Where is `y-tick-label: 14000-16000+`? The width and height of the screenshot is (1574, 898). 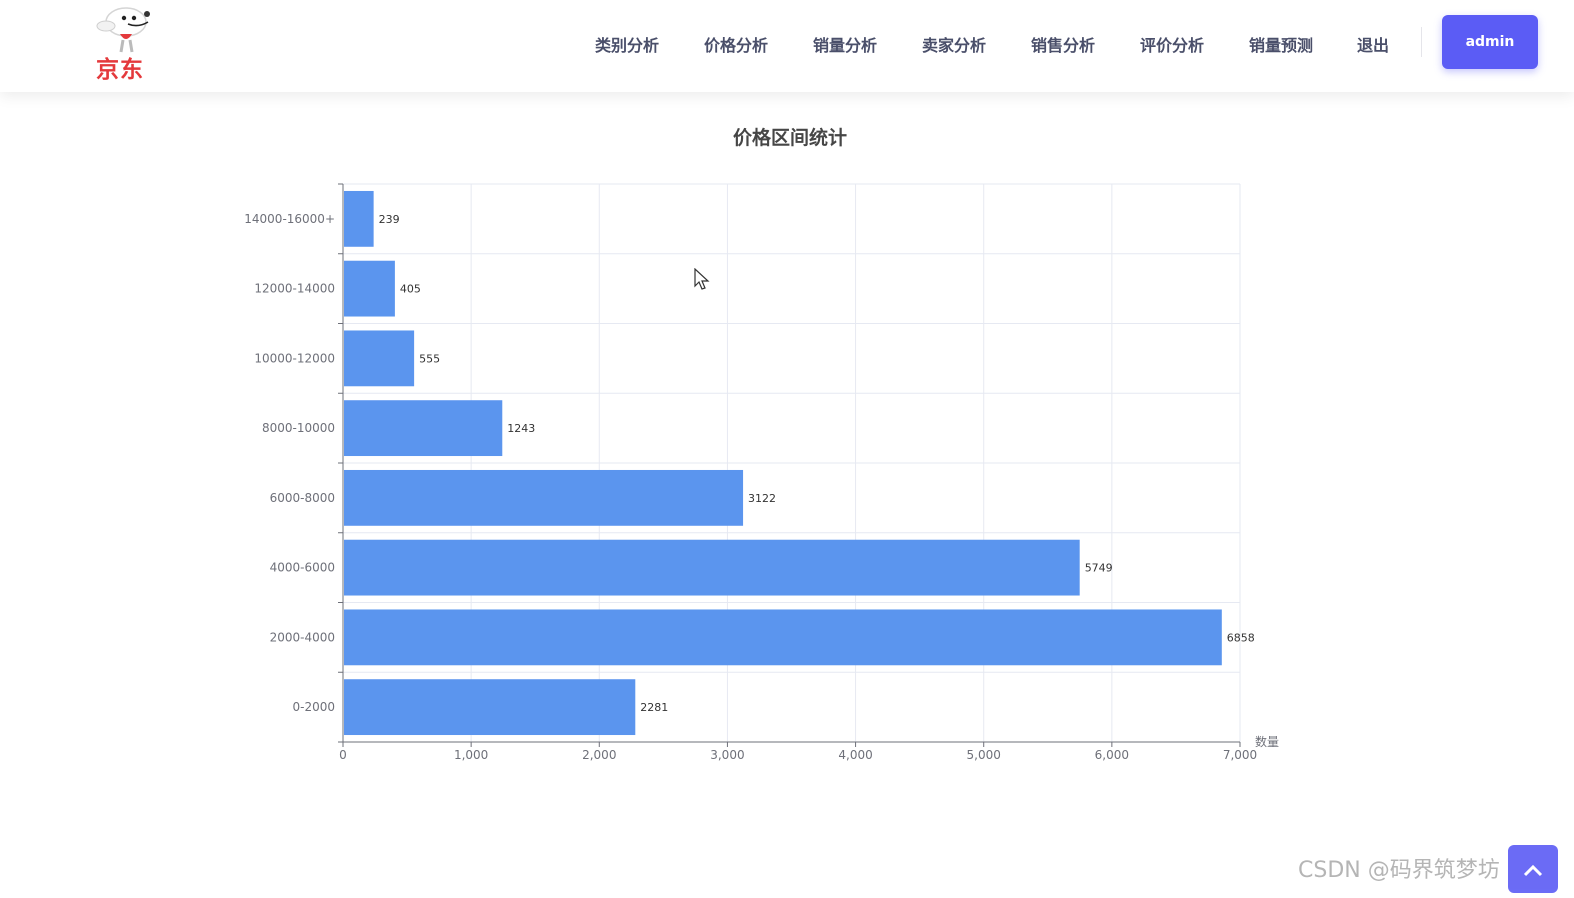
y-tick-label: 14000-16000+ is located at coordinates (289, 219).